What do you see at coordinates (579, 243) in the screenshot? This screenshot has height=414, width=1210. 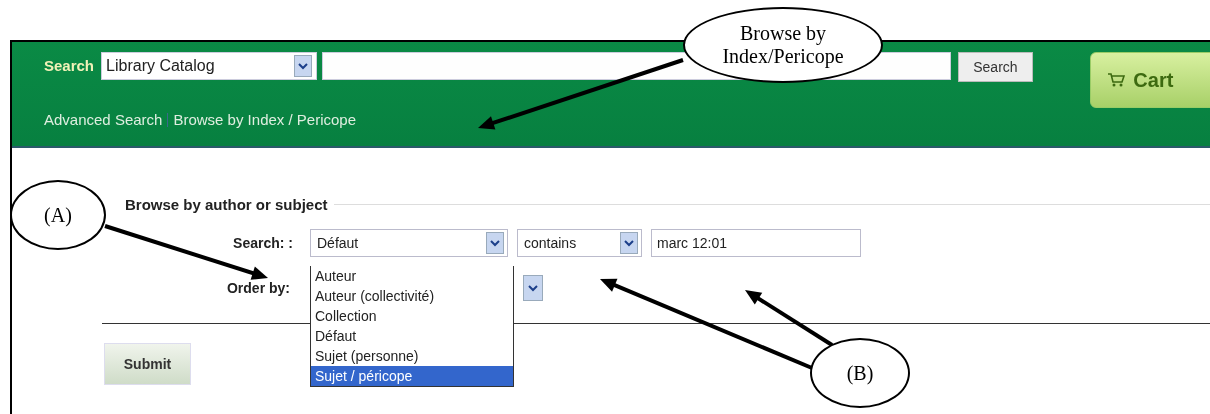 I see `operator-select: contains` at bounding box center [579, 243].